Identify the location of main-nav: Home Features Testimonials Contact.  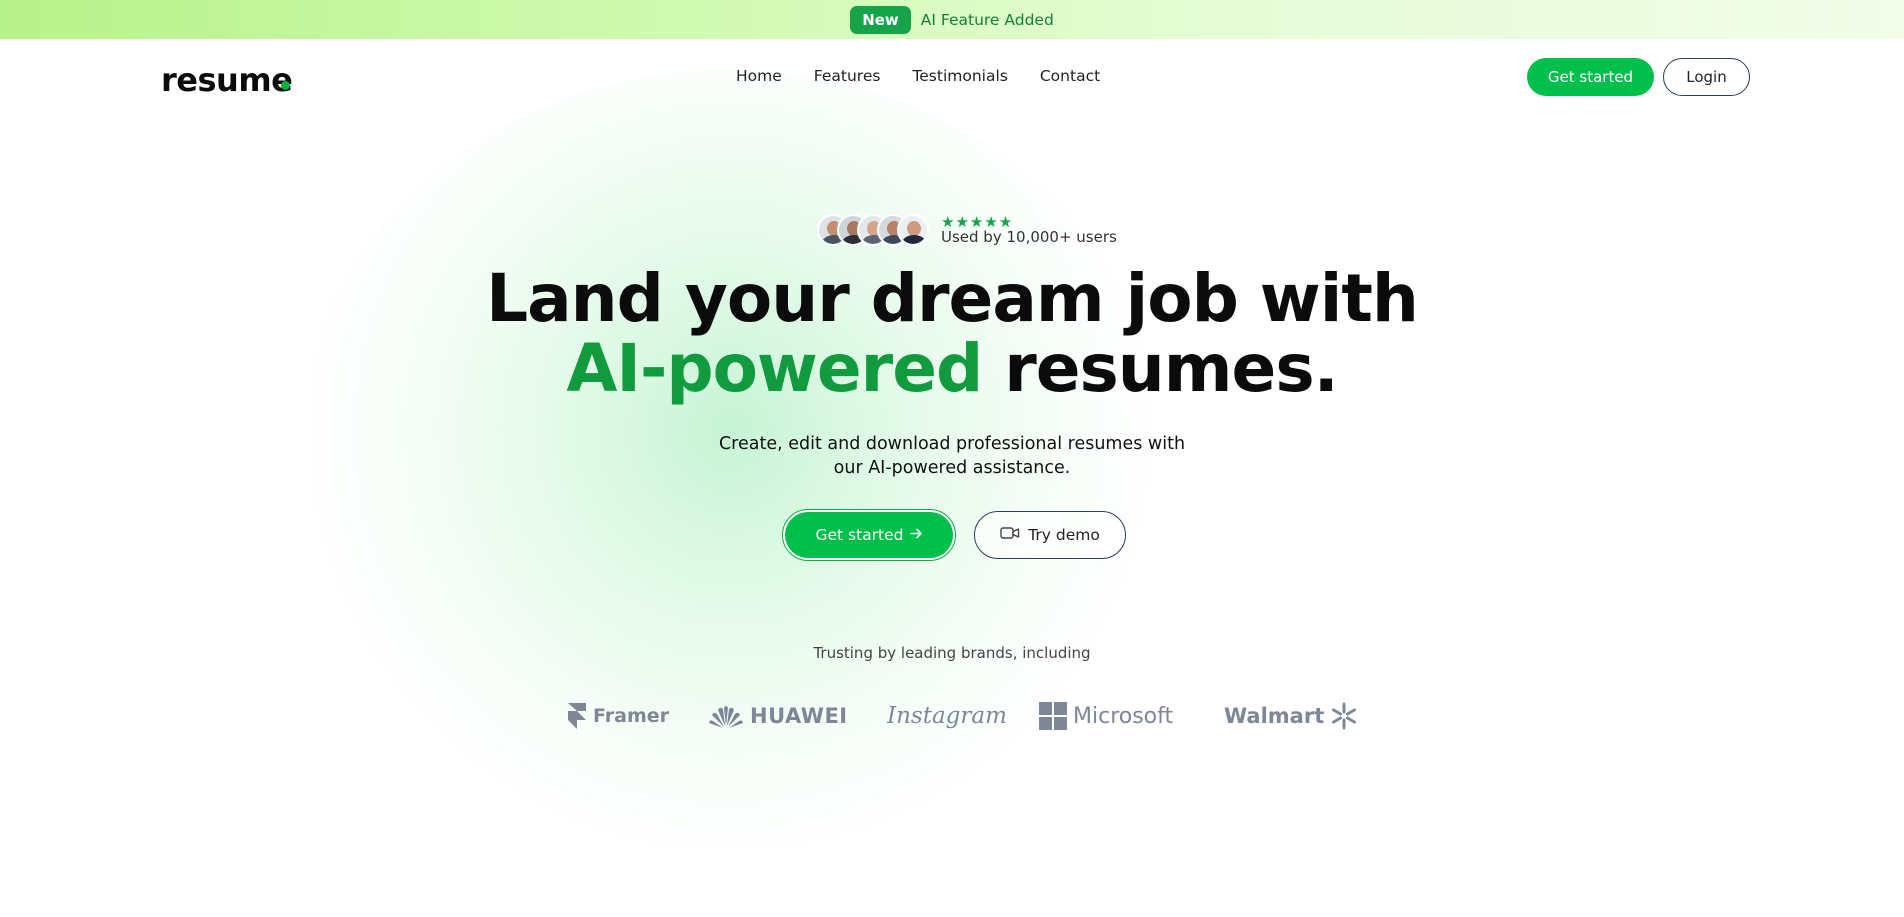
(918, 76).